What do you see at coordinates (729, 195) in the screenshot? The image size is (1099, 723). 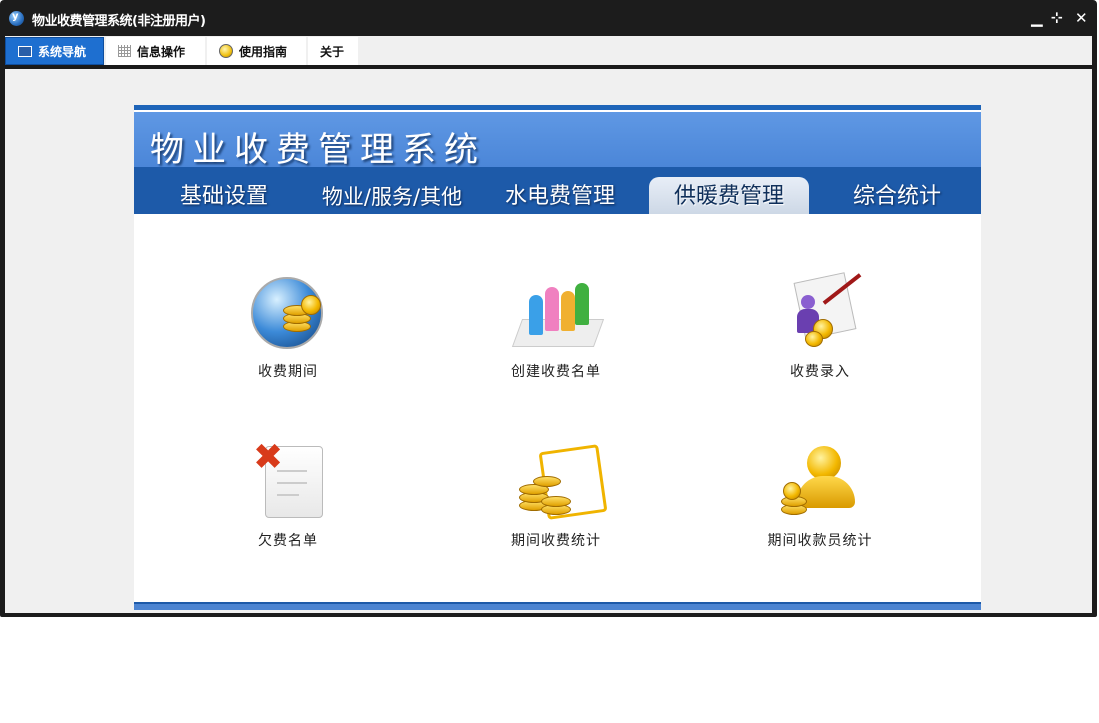 I see `tab-heating: 供暖费管理` at bounding box center [729, 195].